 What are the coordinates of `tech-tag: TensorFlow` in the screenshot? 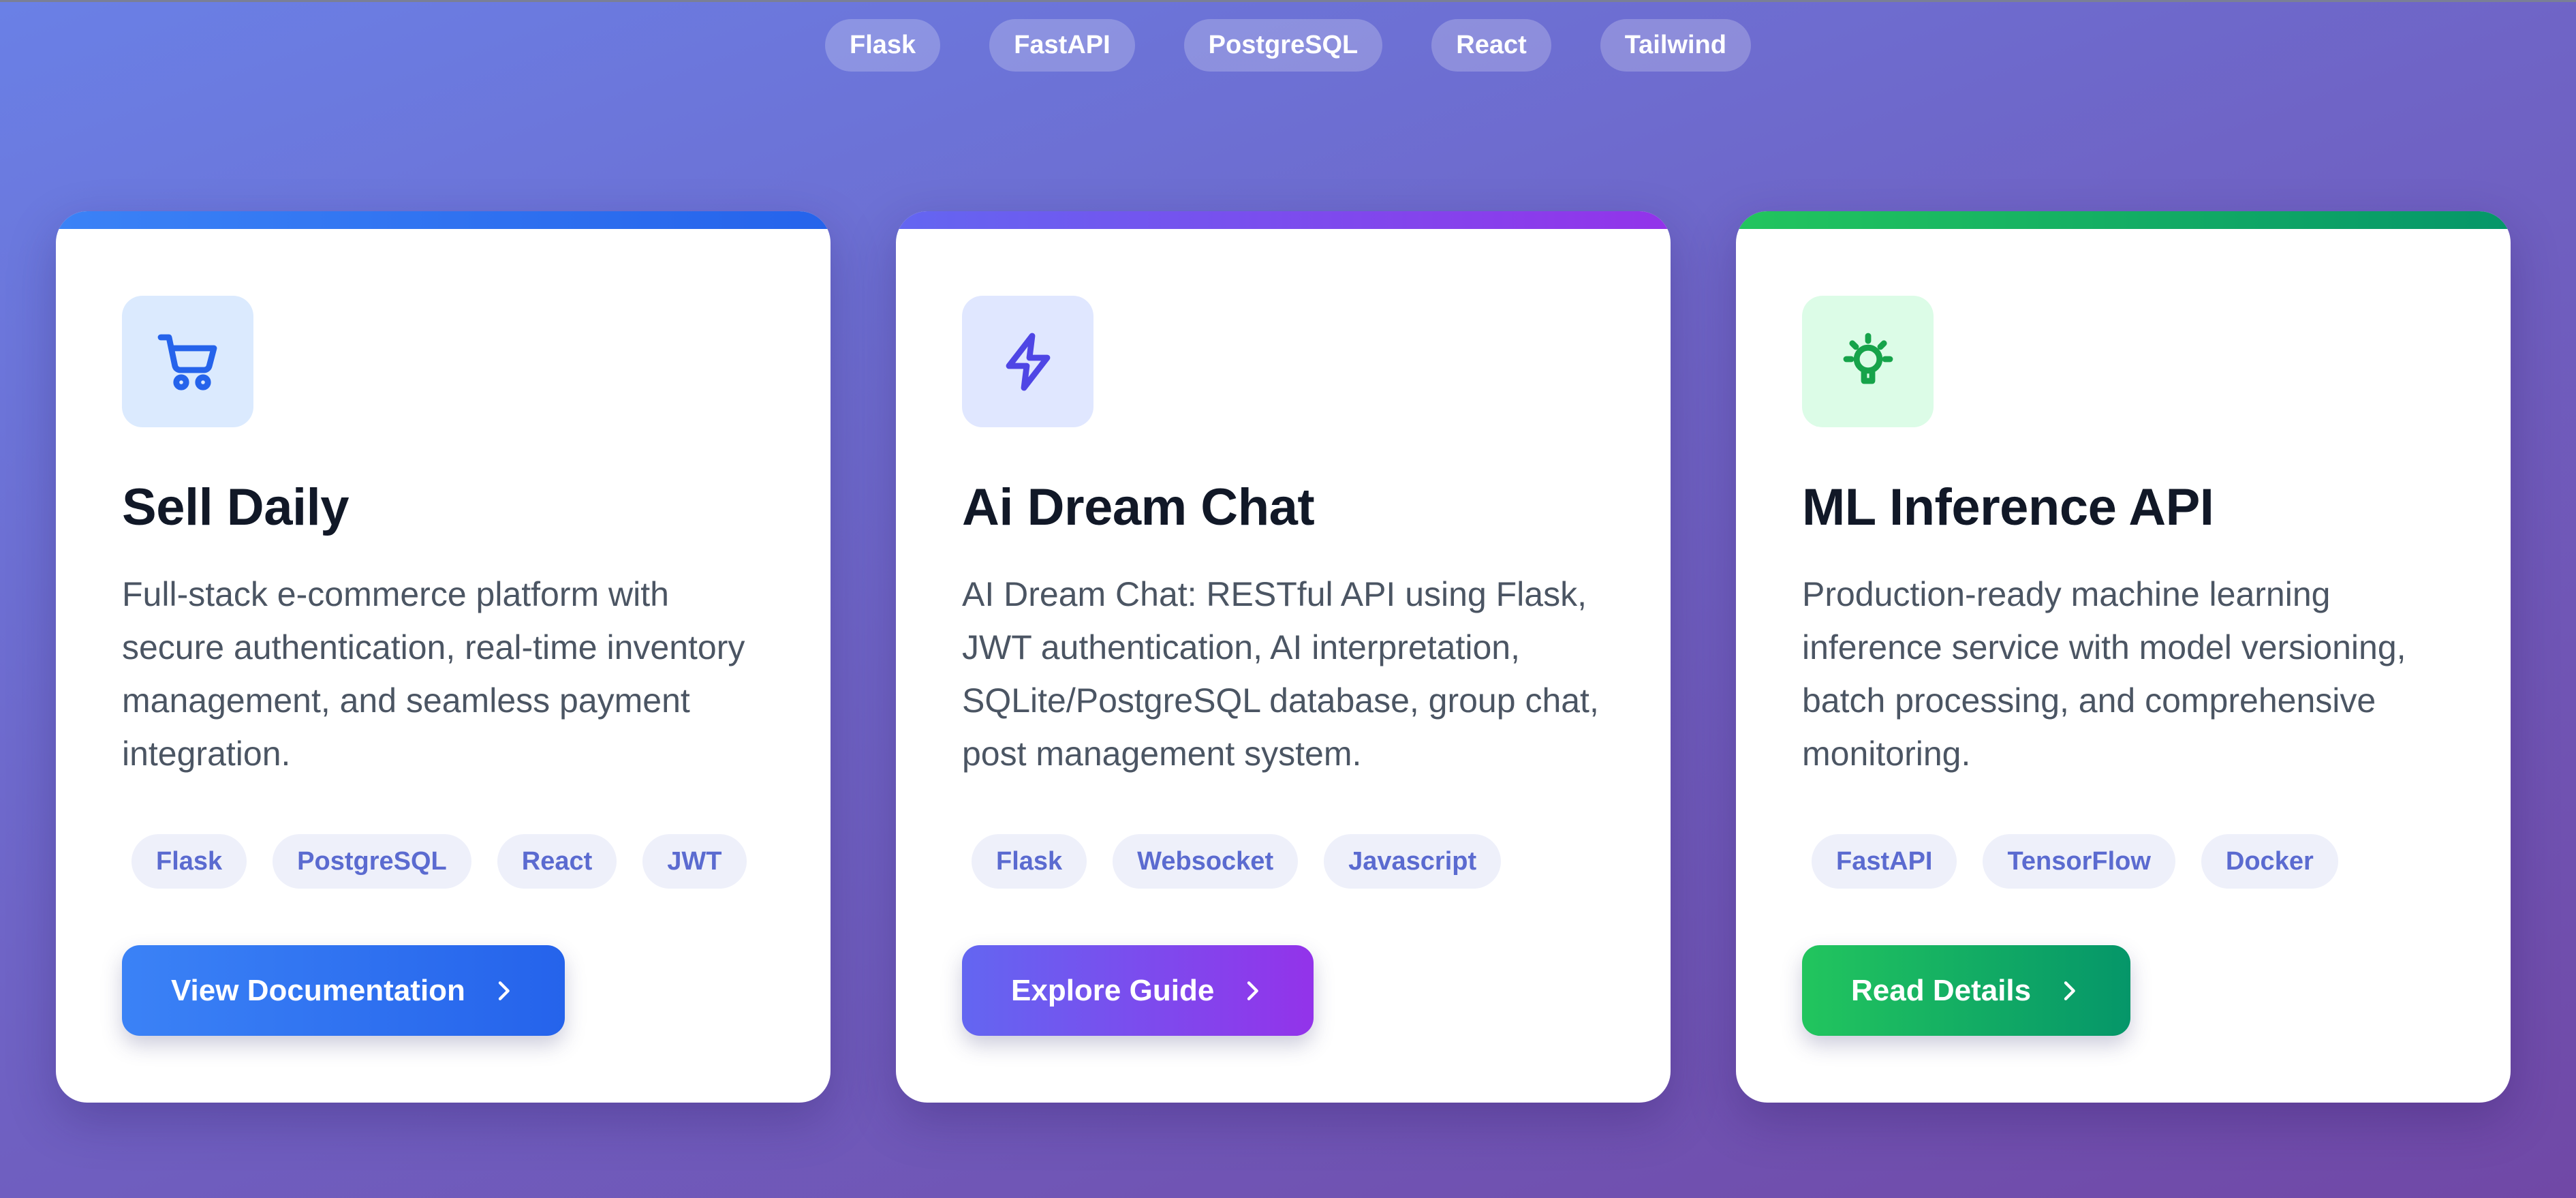 It's located at (2079, 861).